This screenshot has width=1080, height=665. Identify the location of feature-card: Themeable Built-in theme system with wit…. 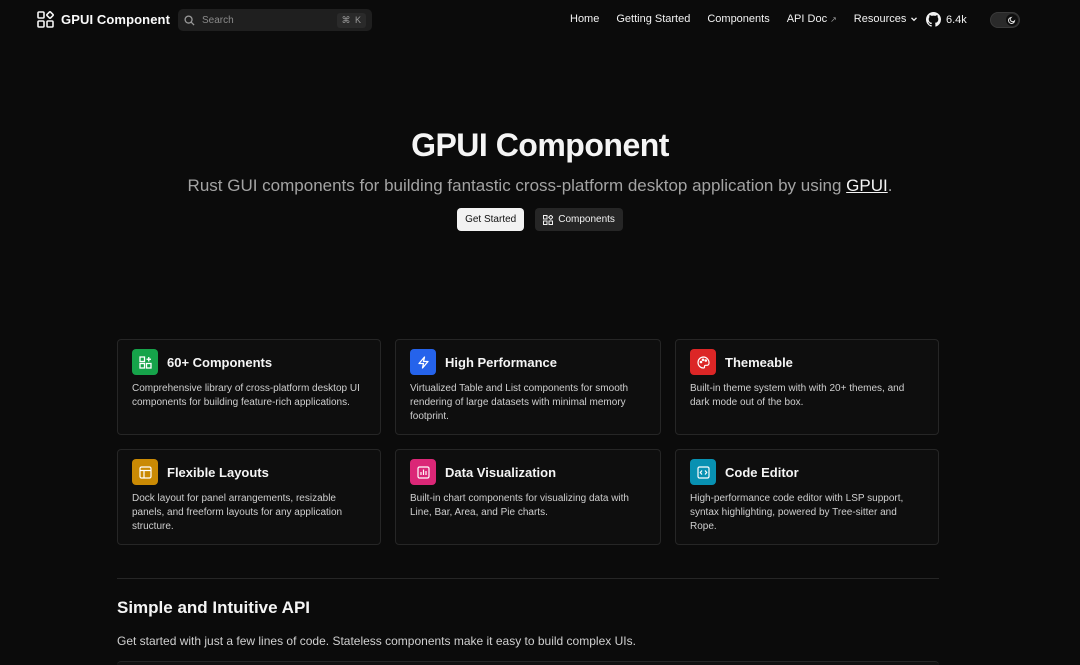
(807, 387).